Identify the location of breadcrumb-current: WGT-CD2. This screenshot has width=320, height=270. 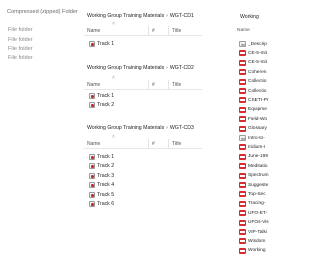
(182, 68).